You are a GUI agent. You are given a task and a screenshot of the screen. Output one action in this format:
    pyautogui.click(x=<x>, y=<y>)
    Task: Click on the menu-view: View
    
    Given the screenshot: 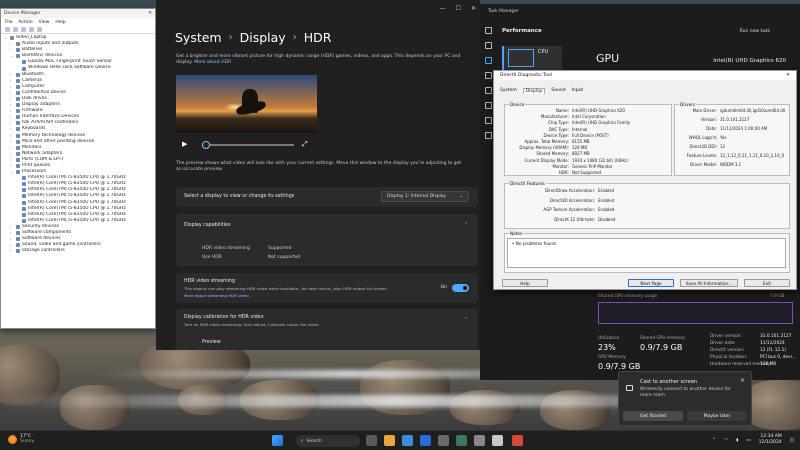 What is the action you would take?
    pyautogui.click(x=44, y=22)
    